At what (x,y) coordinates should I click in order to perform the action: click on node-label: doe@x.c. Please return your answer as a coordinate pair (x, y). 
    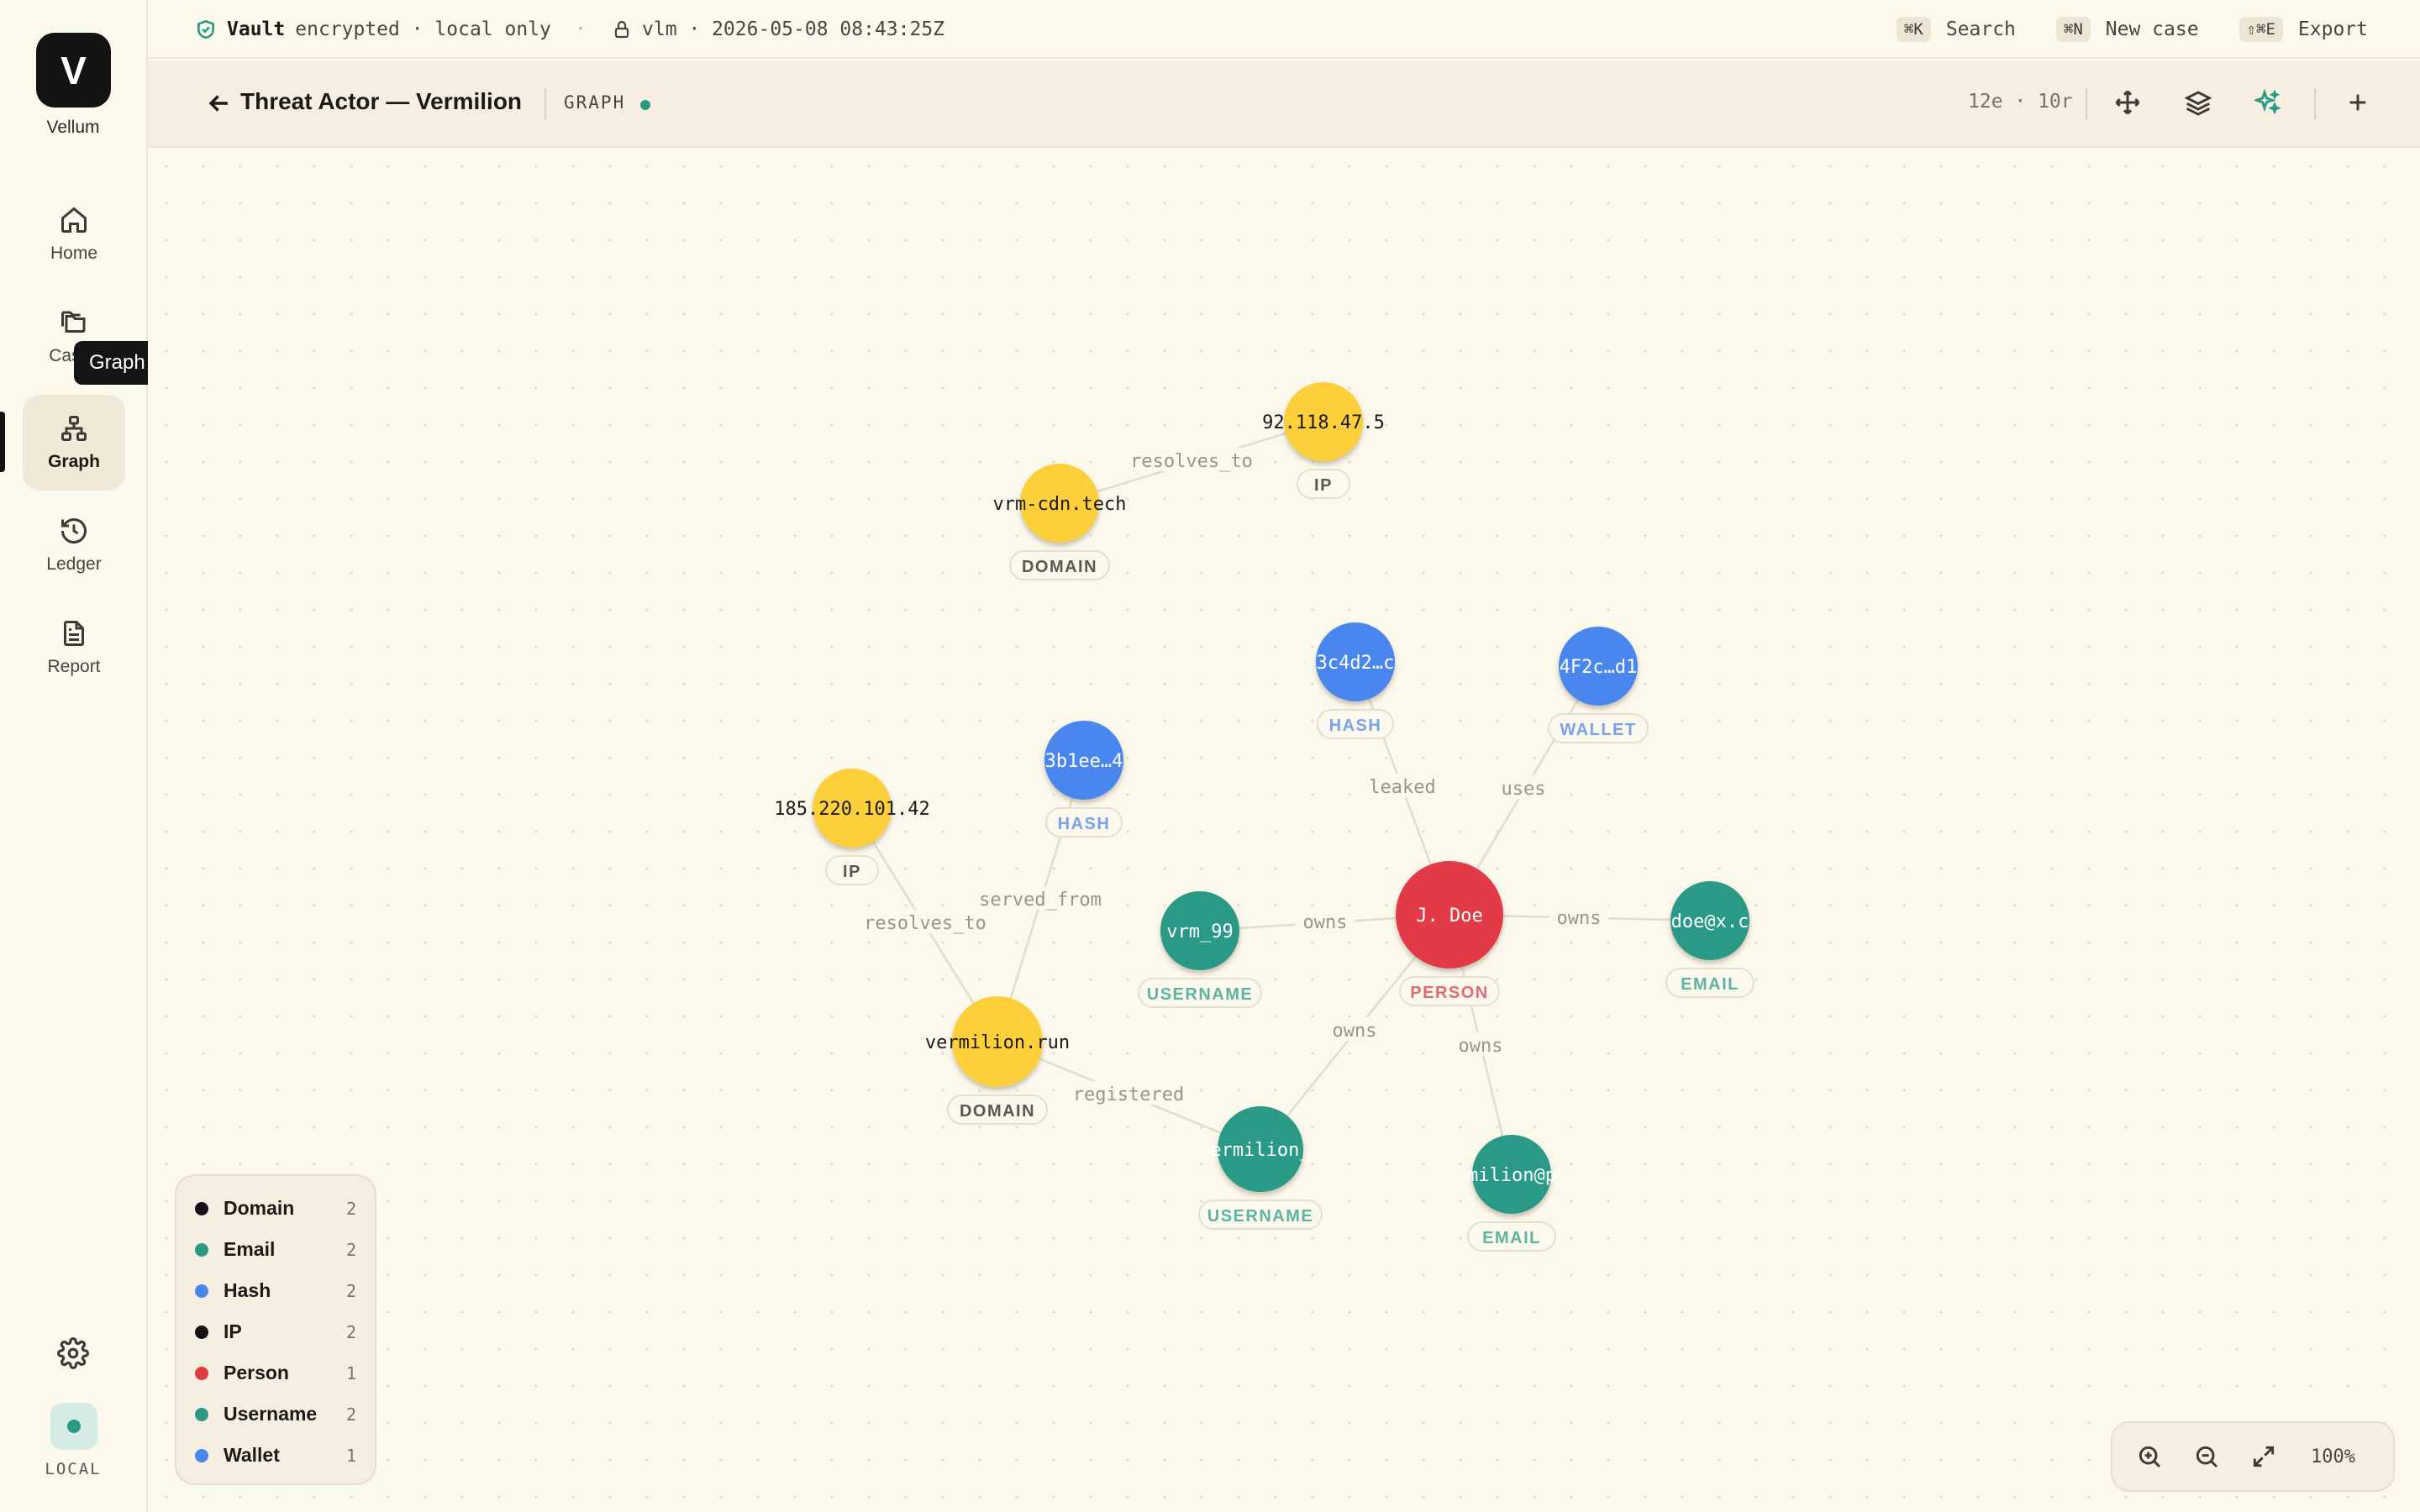
    Looking at the image, I should click on (1710, 921).